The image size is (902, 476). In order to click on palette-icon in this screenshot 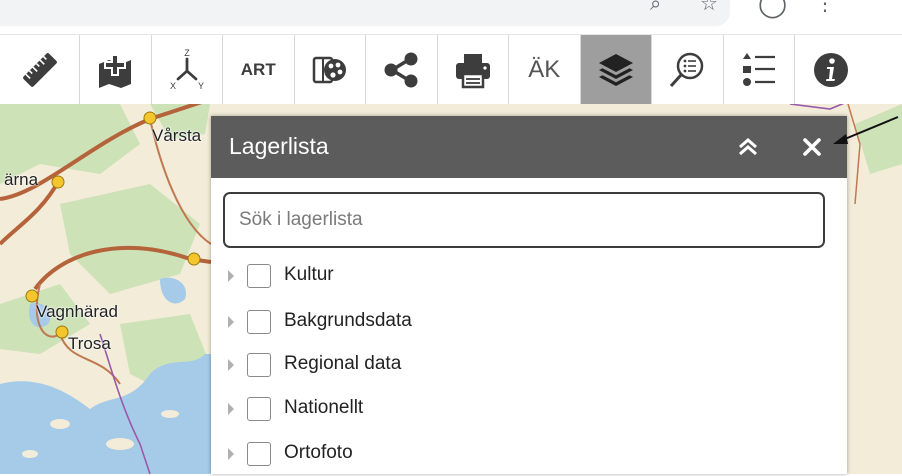, I will do `click(329, 70)`.